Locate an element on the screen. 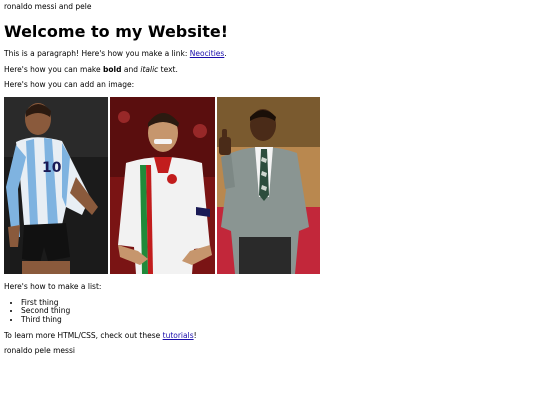 The width and height of the screenshot is (540, 405). para4-after: ! is located at coordinates (195, 335).